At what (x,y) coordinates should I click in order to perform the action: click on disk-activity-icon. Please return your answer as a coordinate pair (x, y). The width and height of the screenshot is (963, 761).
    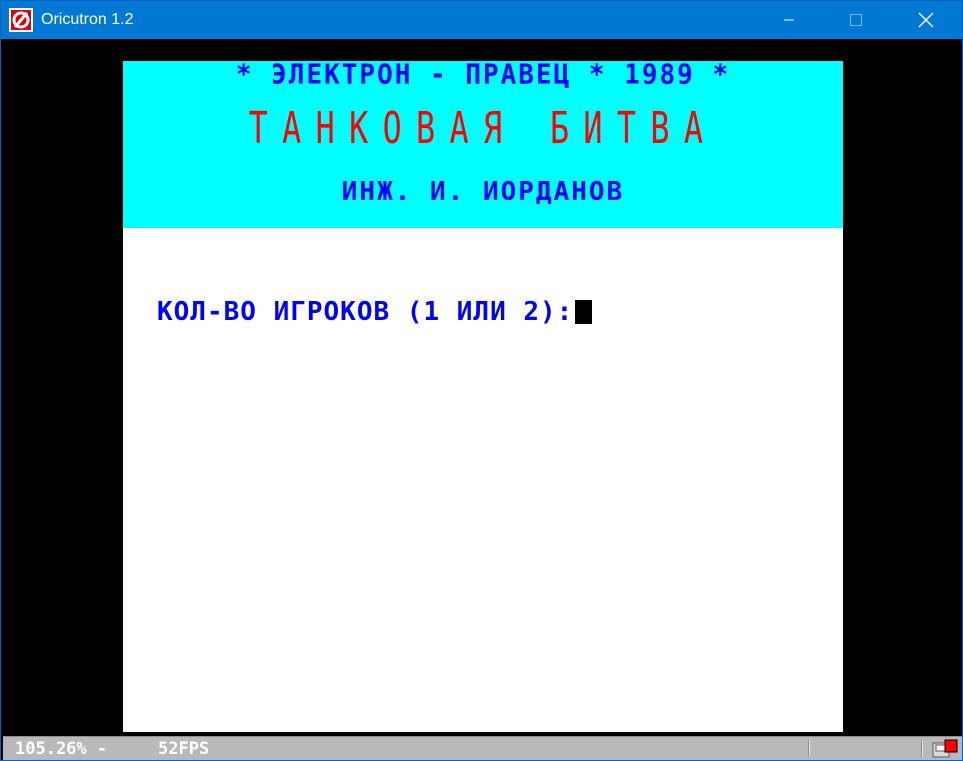
    Looking at the image, I should click on (945, 749).